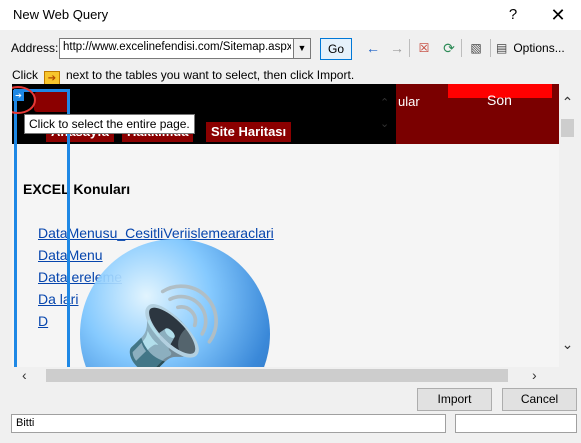 This screenshot has width=581, height=443. I want to click on instruction-before: Click, so click(25, 75).